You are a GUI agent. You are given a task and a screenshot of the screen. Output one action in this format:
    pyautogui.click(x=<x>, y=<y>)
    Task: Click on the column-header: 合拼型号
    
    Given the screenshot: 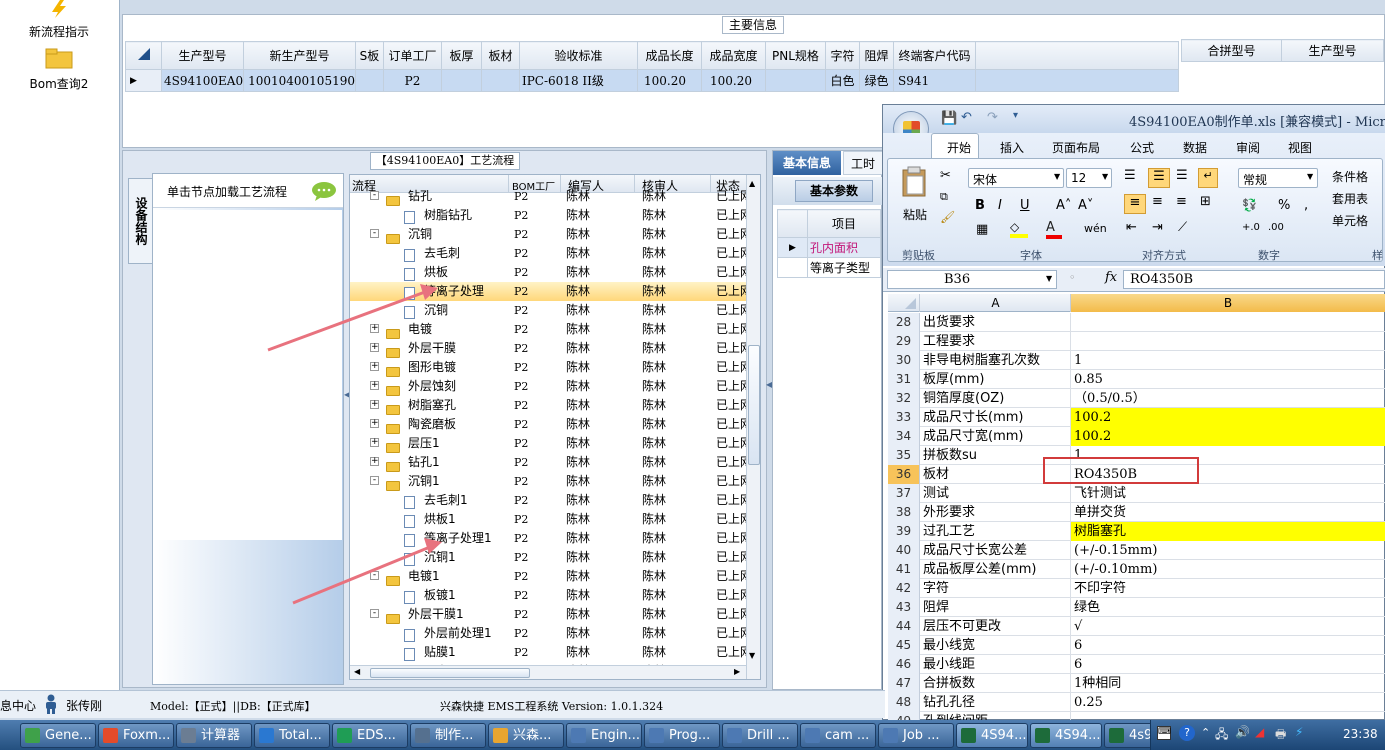 What is the action you would take?
    pyautogui.click(x=1231, y=50)
    